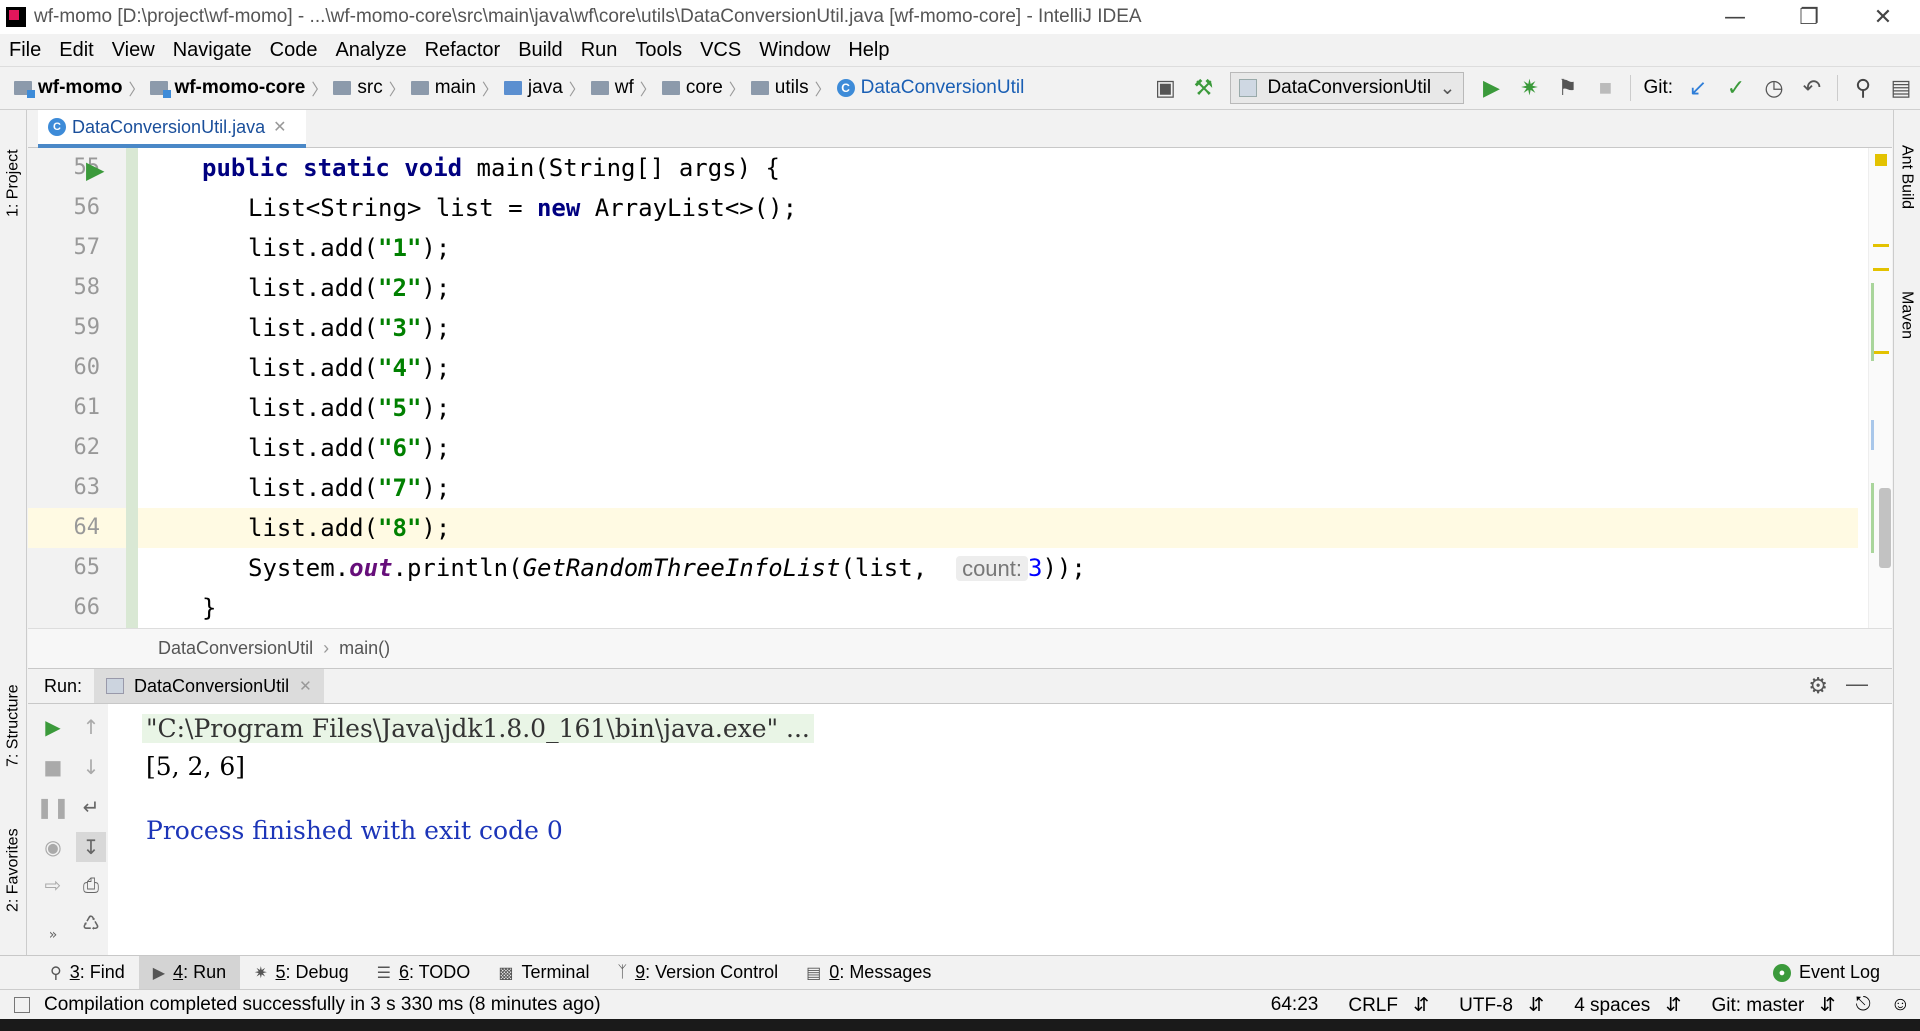 The width and height of the screenshot is (1920, 1031). What do you see at coordinates (91, 923) in the screenshot?
I see `trash-icon: ♺` at bounding box center [91, 923].